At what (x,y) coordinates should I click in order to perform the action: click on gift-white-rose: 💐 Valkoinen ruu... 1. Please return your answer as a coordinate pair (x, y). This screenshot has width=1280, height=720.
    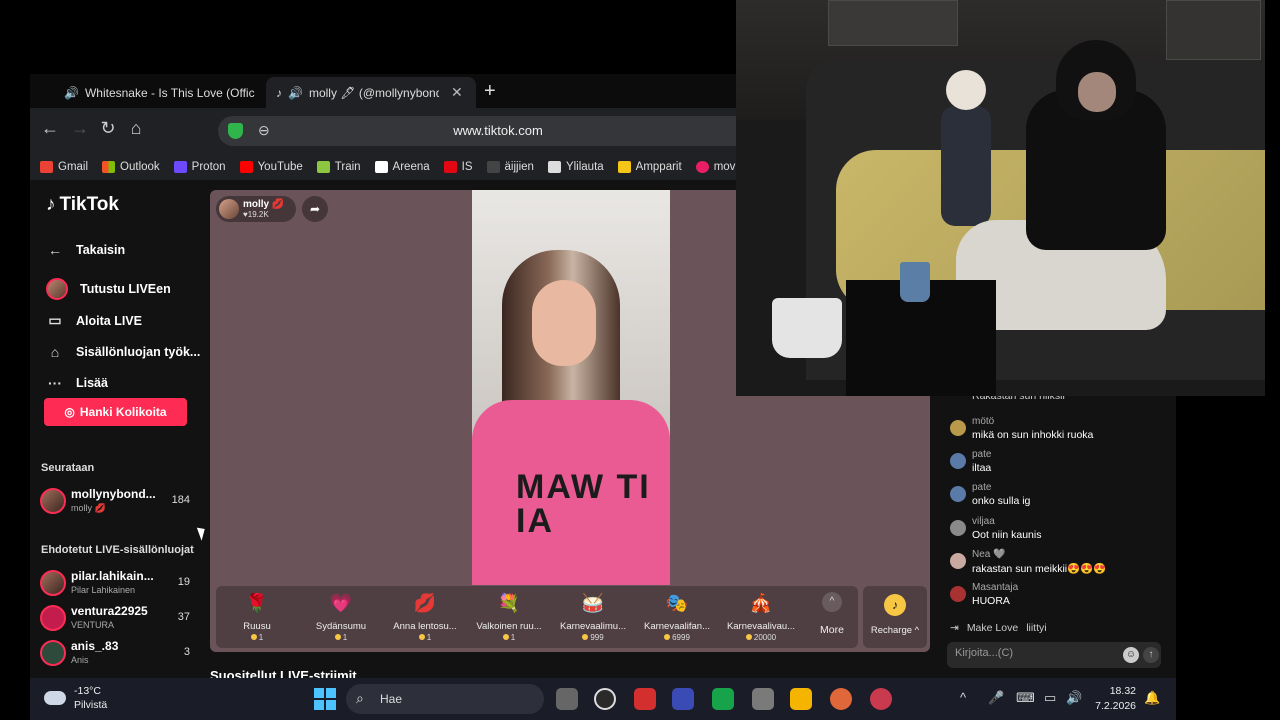
    Looking at the image, I should click on (509, 616).